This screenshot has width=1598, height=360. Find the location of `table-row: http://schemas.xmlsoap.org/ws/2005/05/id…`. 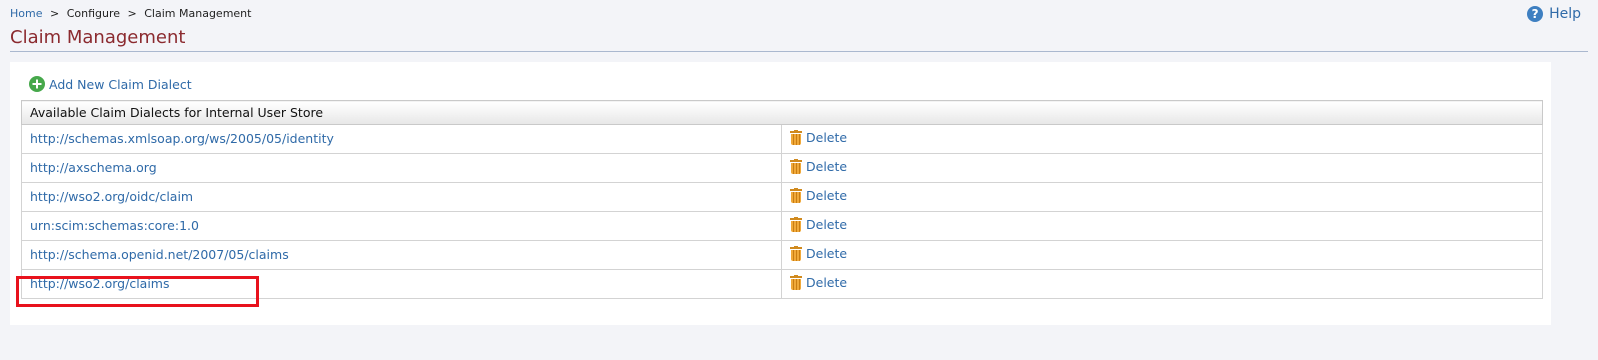

table-row: http://schemas.xmlsoap.org/ws/2005/05/id… is located at coordinates (782, 139).